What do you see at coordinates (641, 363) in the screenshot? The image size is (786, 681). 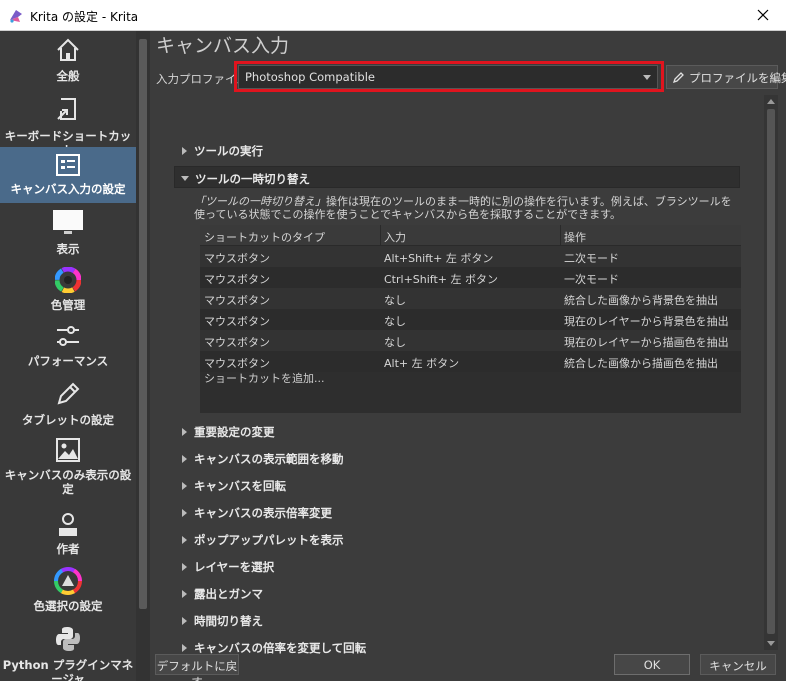 I see `table-cell: 統合した画像から描画色を抽出` at bounding box center [641, 363].